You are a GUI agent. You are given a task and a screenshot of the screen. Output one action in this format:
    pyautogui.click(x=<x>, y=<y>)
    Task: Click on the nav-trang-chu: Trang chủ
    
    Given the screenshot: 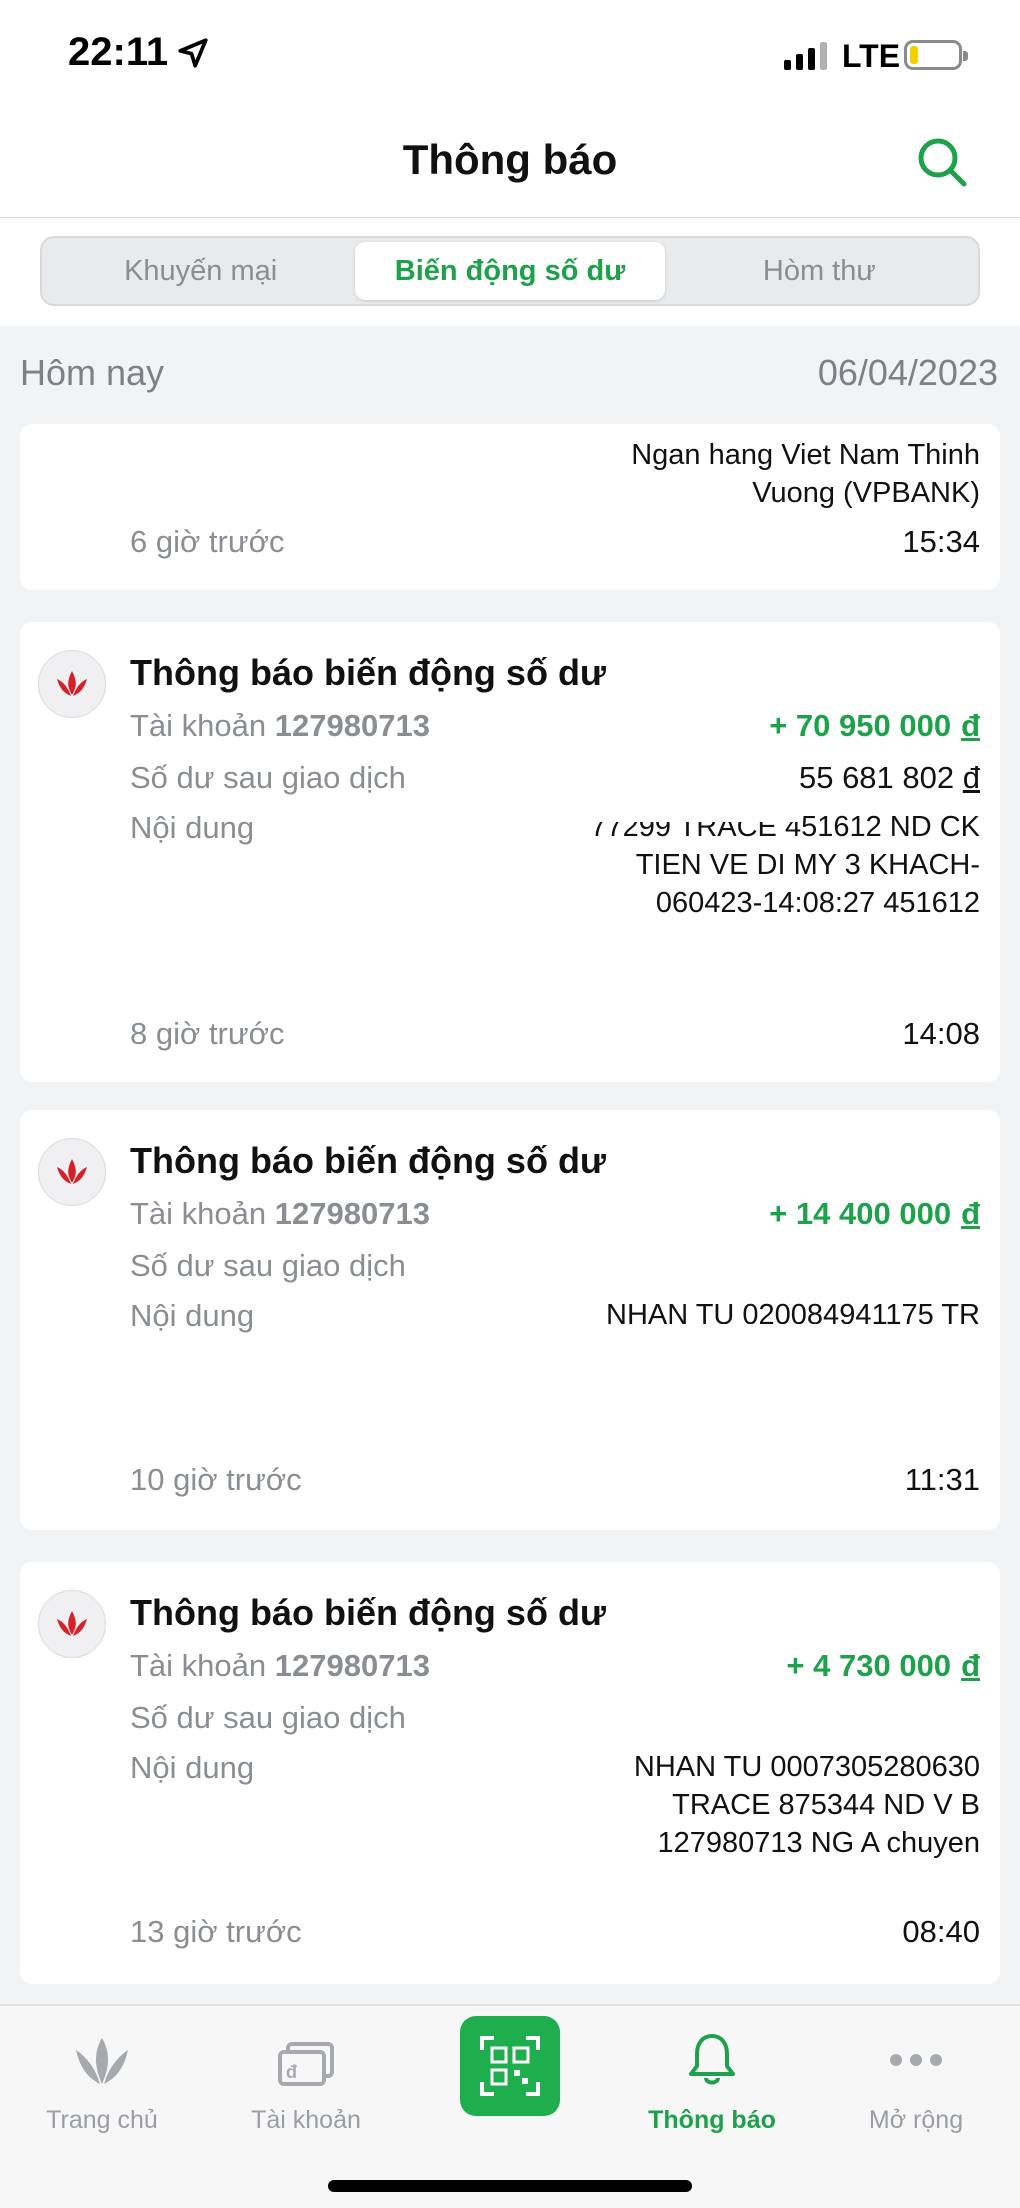 What is the action you would take?
    pyautogui.click(x=102, y=2076)
    